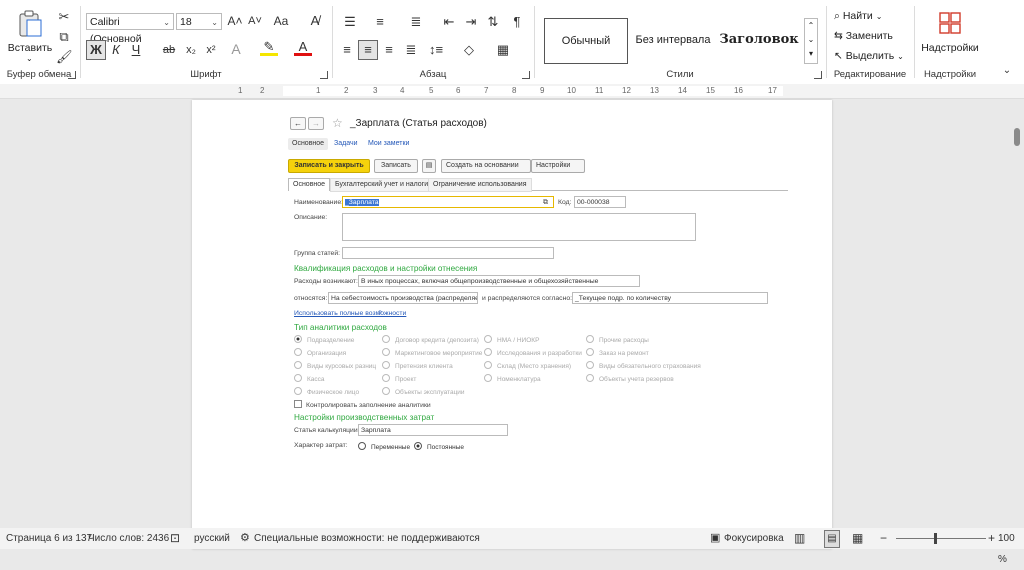 This screenshot has width=1024, height=570. Describe the element at coordinates (512, 91) in the screenshot. I see `horizontal-ruler: 1 2 1 2 3 4 5 6 7 8 9 10 11 12 13 14 15 16 17` at that location.